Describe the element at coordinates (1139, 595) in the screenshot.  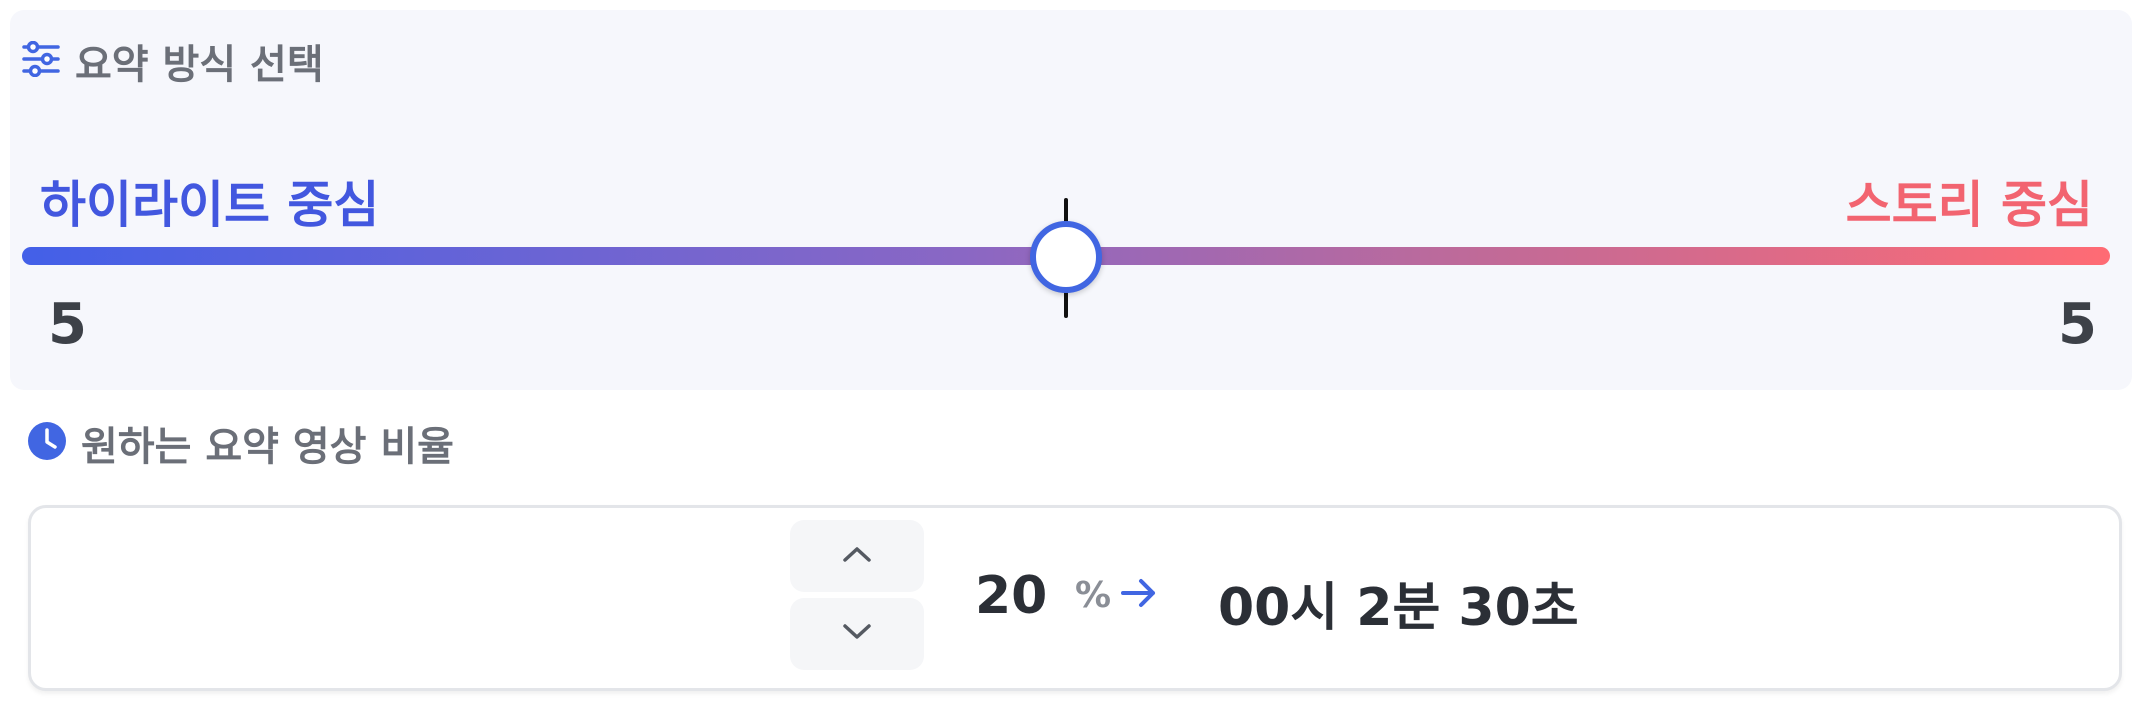
I see `arrow-right-icon` at that location.